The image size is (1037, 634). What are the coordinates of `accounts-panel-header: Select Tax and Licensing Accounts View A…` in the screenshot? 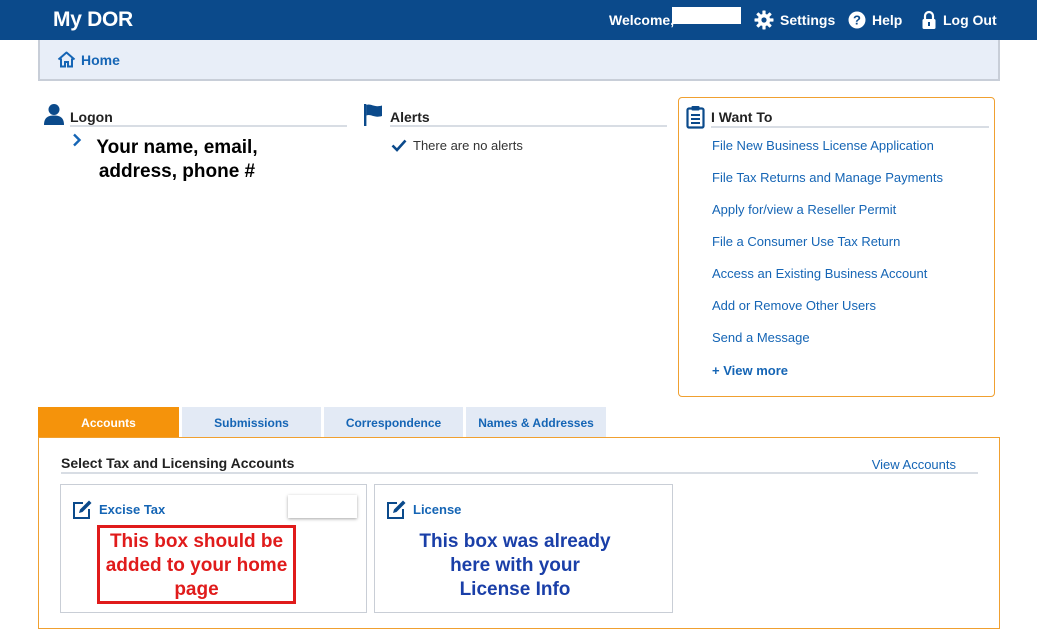 It's located at (519, 464).